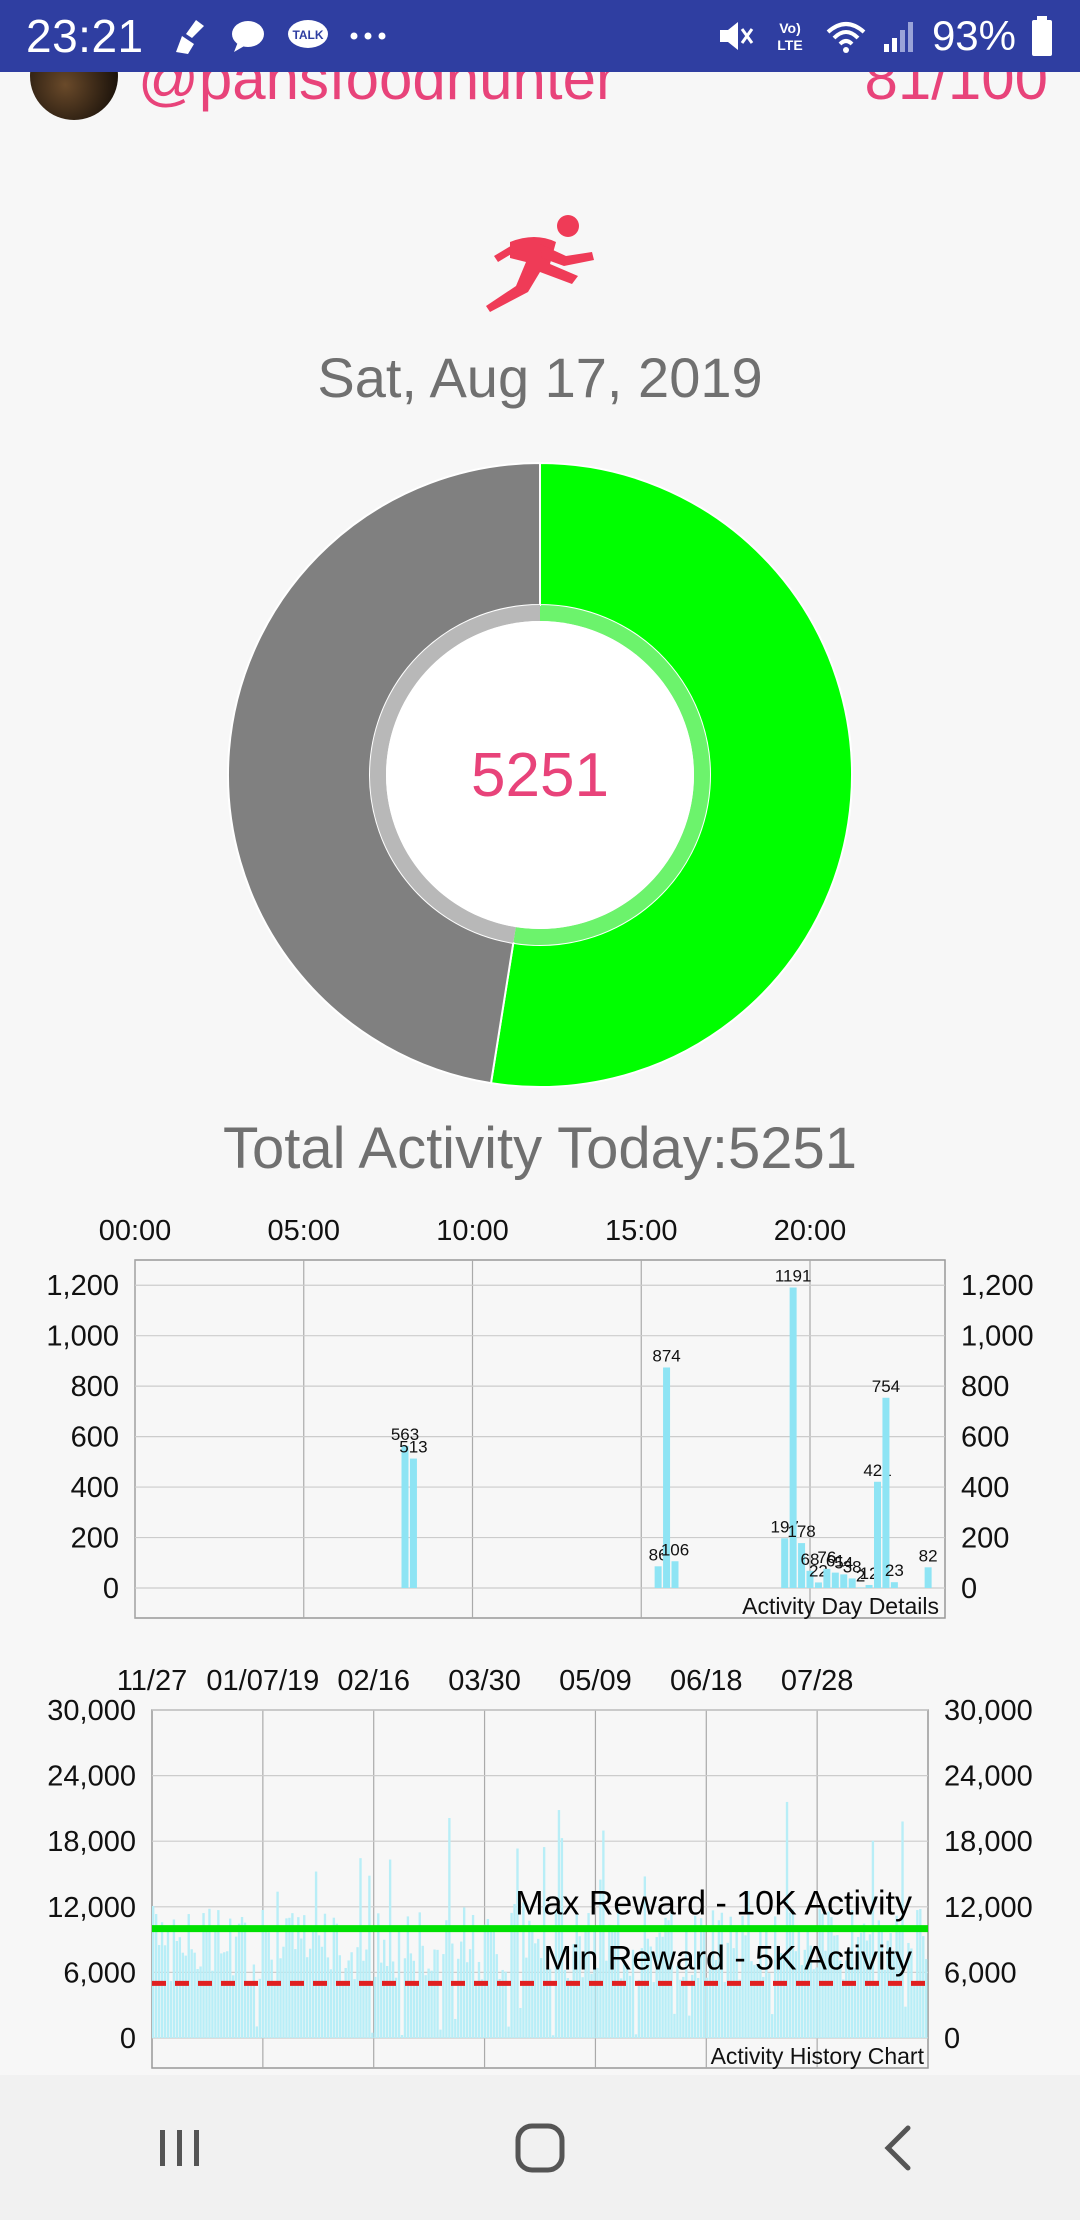  I want to click on day-y-tick-label-right: 200, so click(985, 1539).